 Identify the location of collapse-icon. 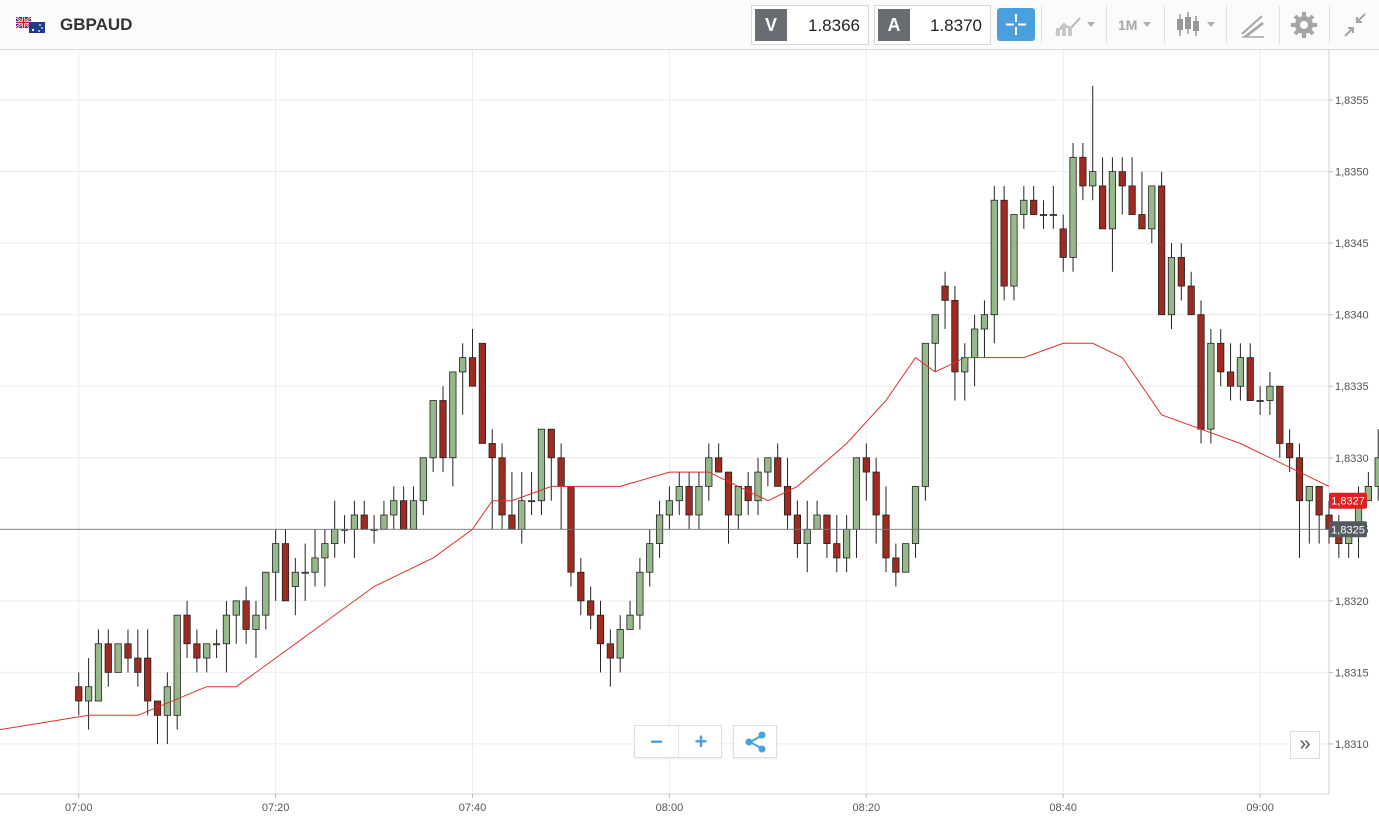
(1356, 25).